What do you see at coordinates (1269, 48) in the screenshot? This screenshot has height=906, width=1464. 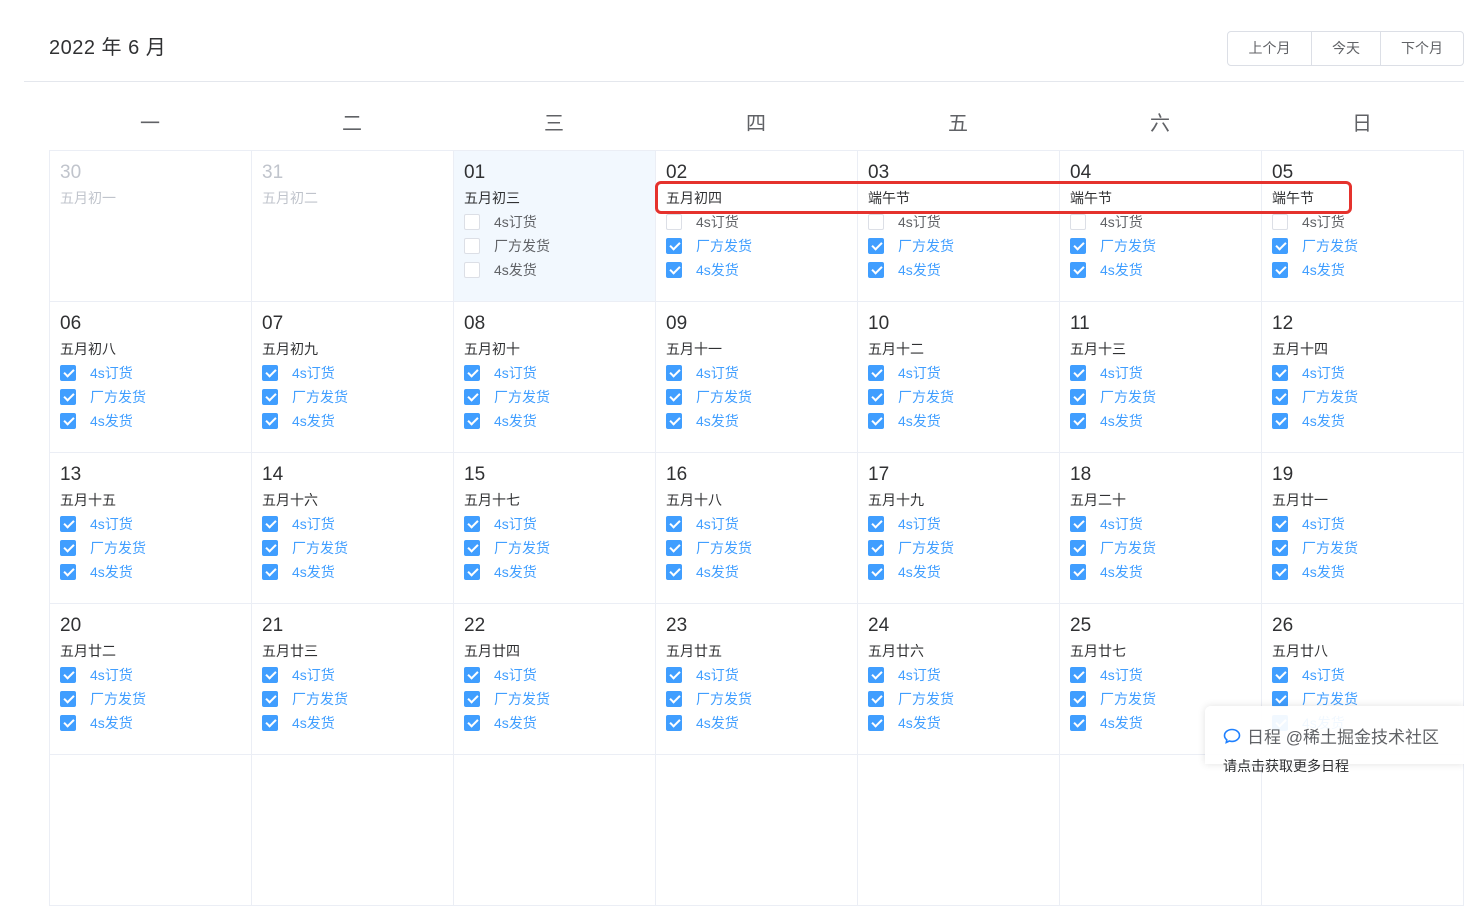 I see `prev-month-button: 上个月` at bounding box center [1269, 48].